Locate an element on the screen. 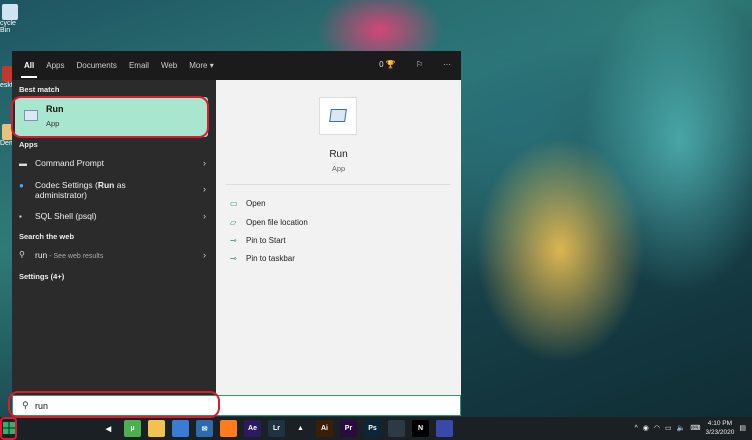 This screenshot has width=752, height=440. codec-icon: ● is located at coordinates (21, 185).